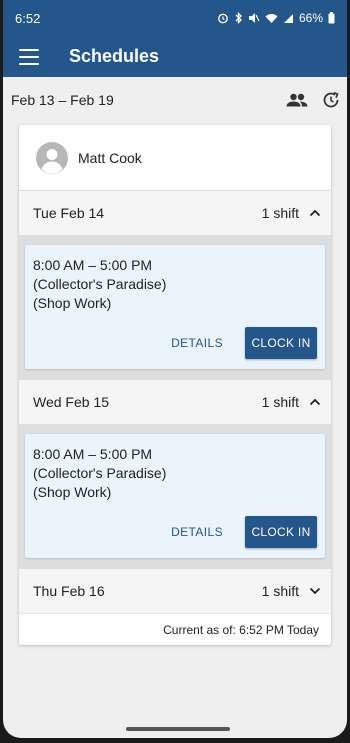 The width and height of the screenshot is (350, 743). I want to click on avatar, so click(52, 157).